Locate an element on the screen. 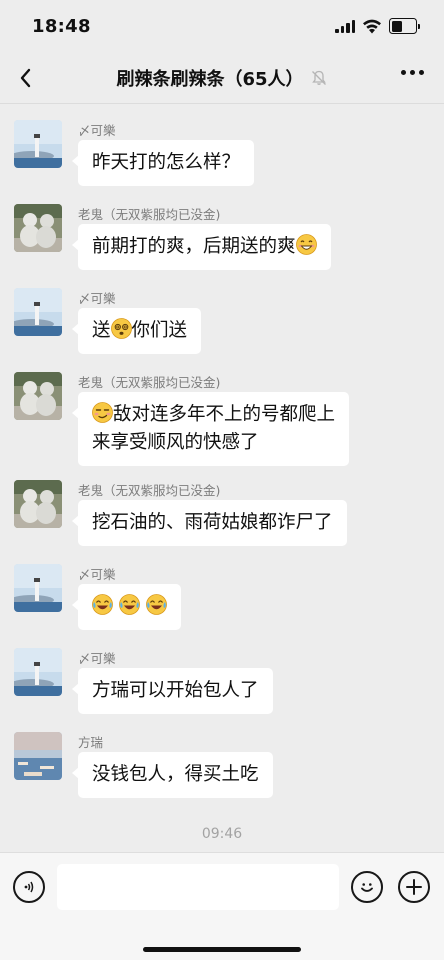 The height and width of the screenshot is (960, 444). status-icons is located at coordinates (377, 26).